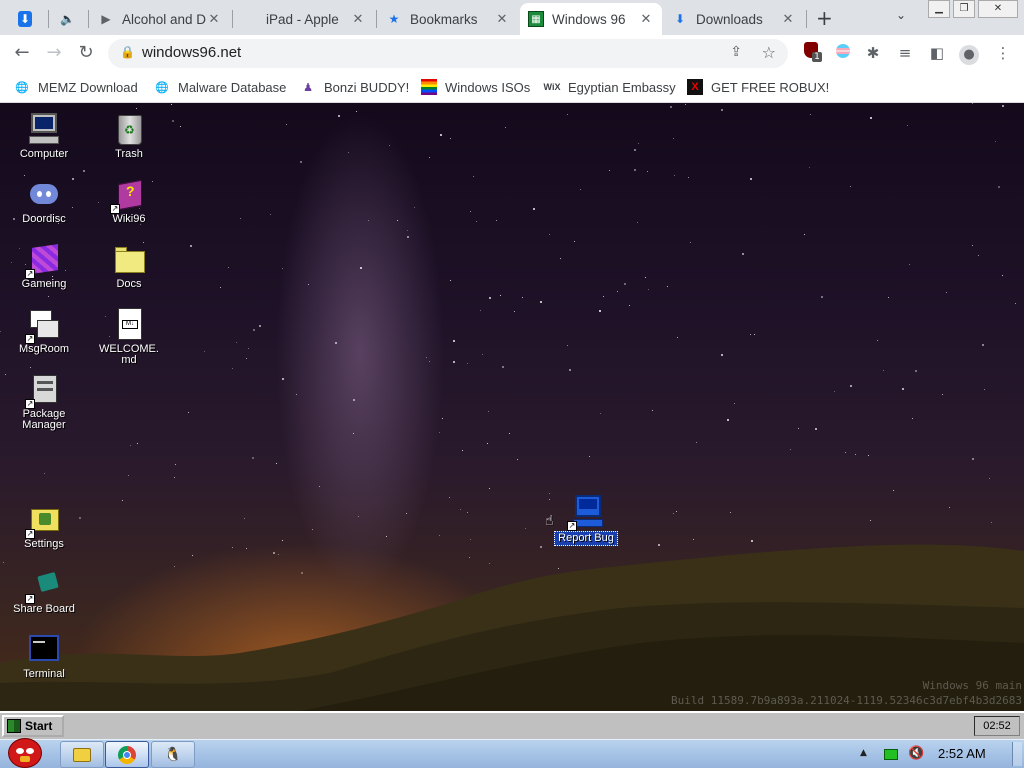 The image size is (1024, 768). What do you see at coordinates (250, 19) in the screenshot?
I see `apple-icon` at bounding box center [250, 19].